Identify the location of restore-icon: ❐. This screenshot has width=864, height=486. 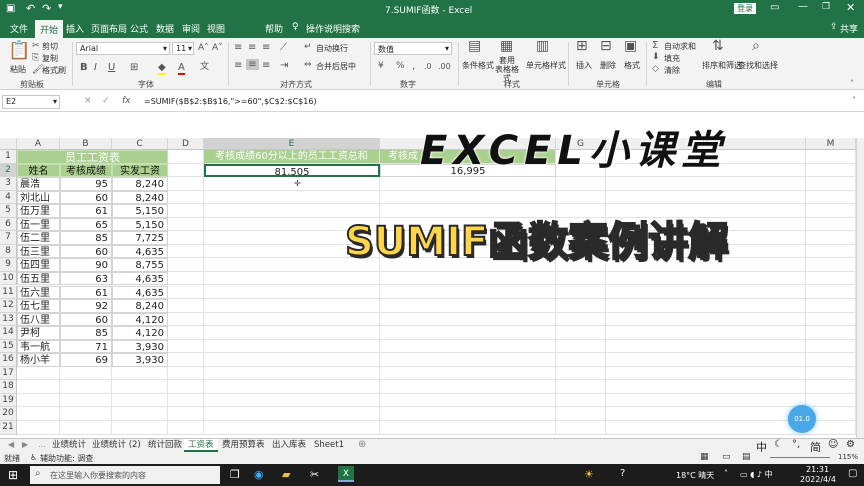
(826, 7).